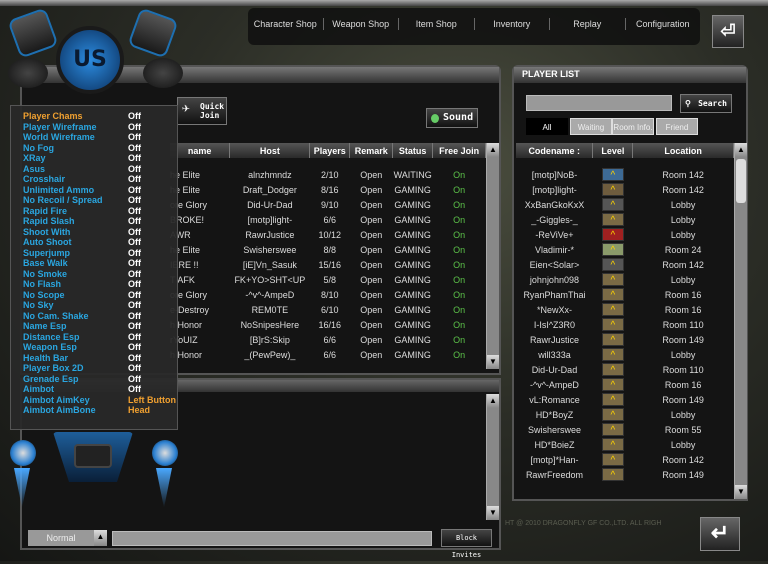 The width and height of the screenshot is (768, 564). I want to click on nav-character-shop: Character Shop, so click(286, 24).